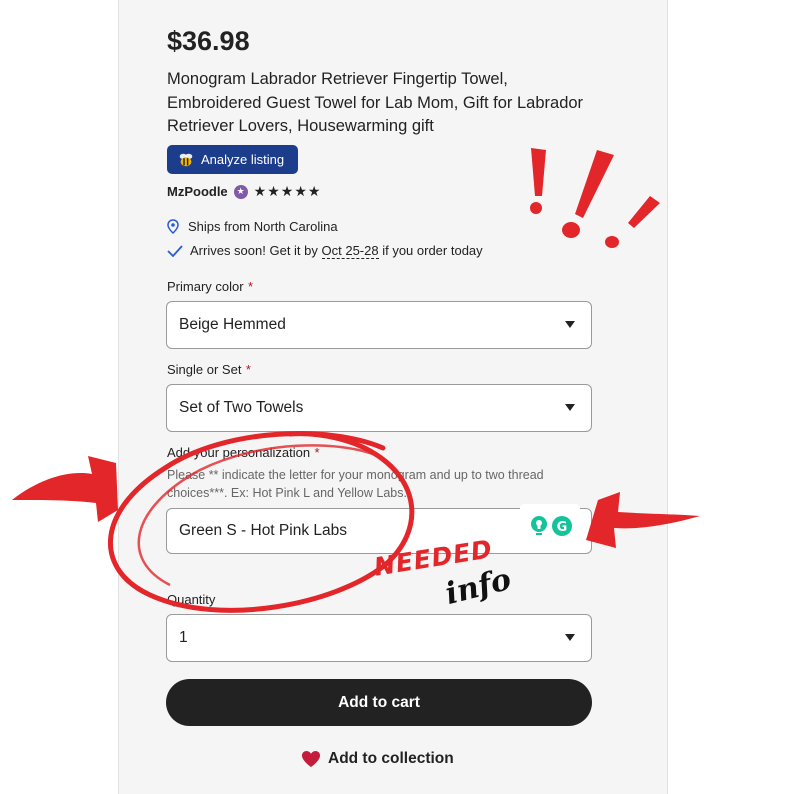  What do you see at coordinates (210, 286) in the screenshot?
I see `primary-color-label: Primary color *` at bounding box center [210, 286].